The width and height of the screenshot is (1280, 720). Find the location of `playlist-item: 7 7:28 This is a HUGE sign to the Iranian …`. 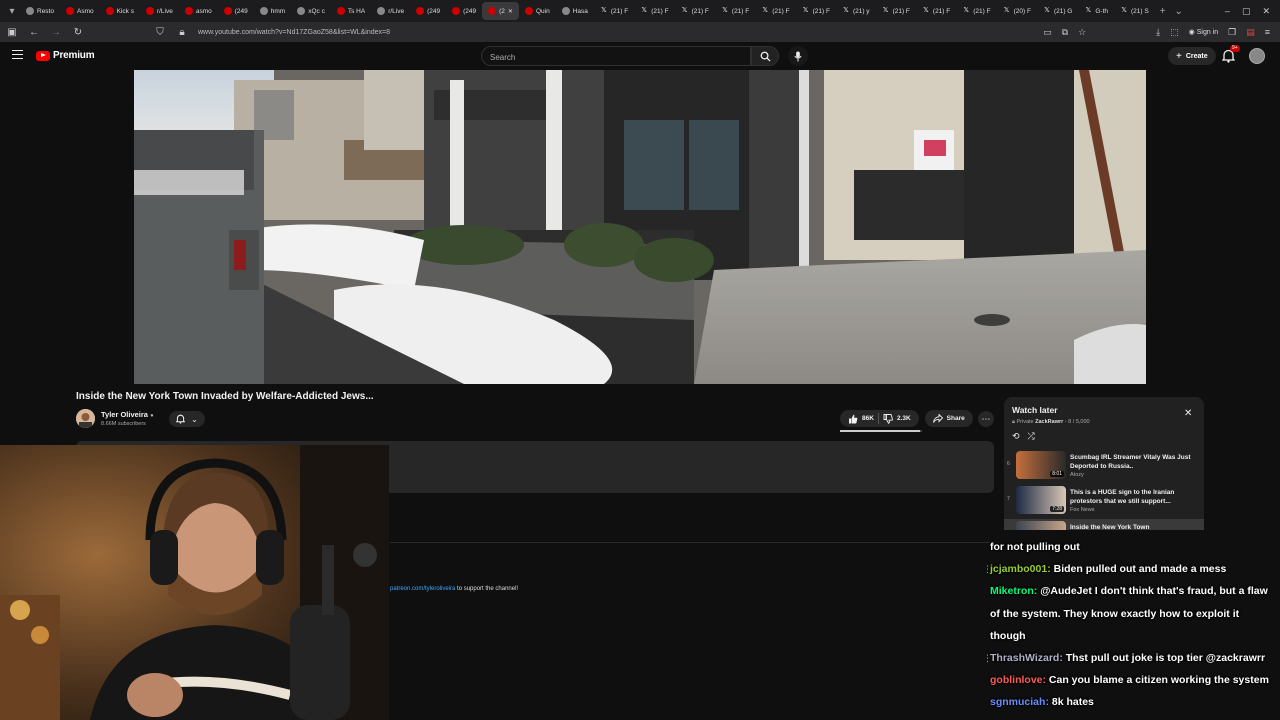

playlist-item: 7 7:28 This is a HUGE sign to the Iranian … is located at coordinates (1104, 501).